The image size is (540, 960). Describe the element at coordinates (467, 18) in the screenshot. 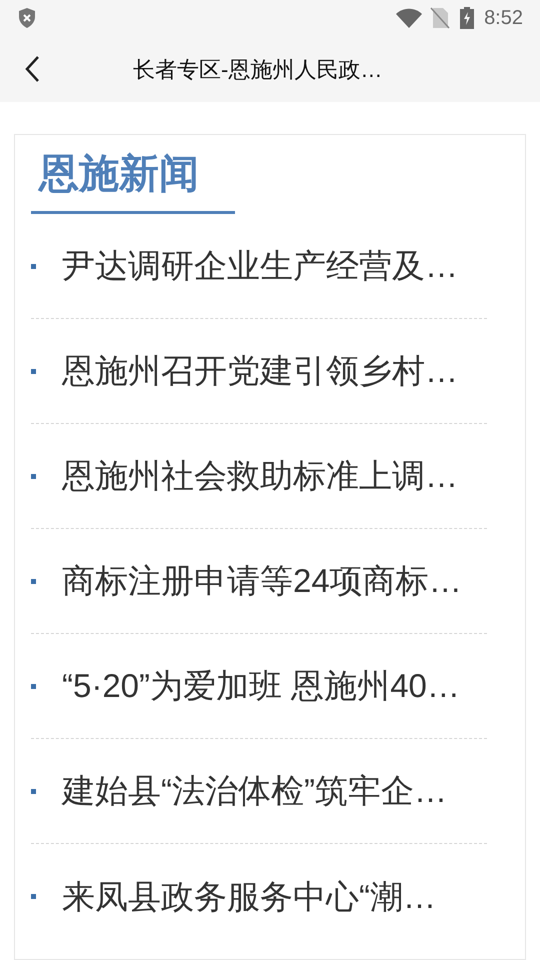

I see `battery-icon` at that location.